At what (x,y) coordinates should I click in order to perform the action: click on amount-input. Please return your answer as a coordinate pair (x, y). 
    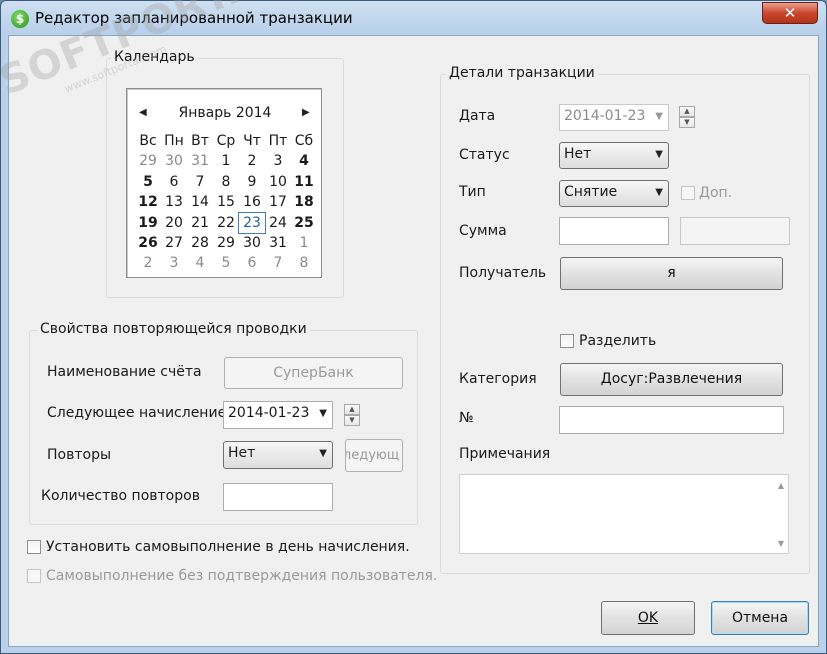
    Looking at the image, I should click on (614, 231).